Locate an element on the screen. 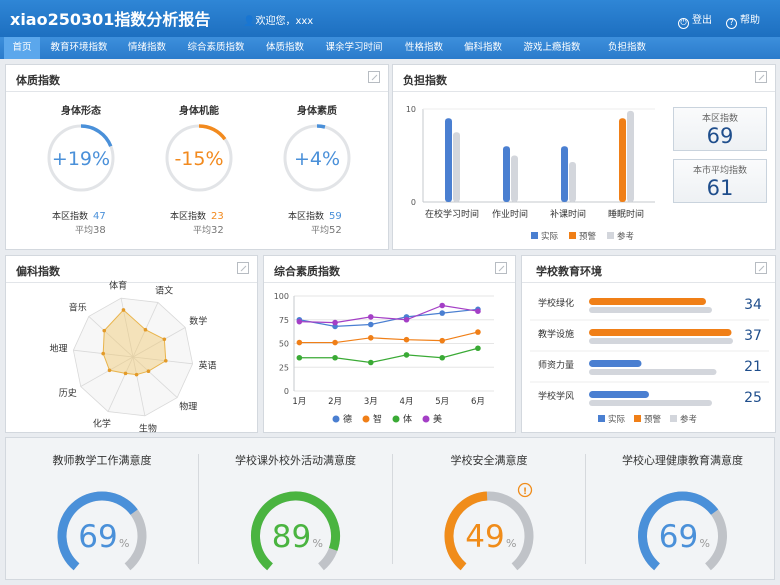 The height and width of the screenshot is (585, 780). radar-label: 物理 is located at coordinates (188, 406).